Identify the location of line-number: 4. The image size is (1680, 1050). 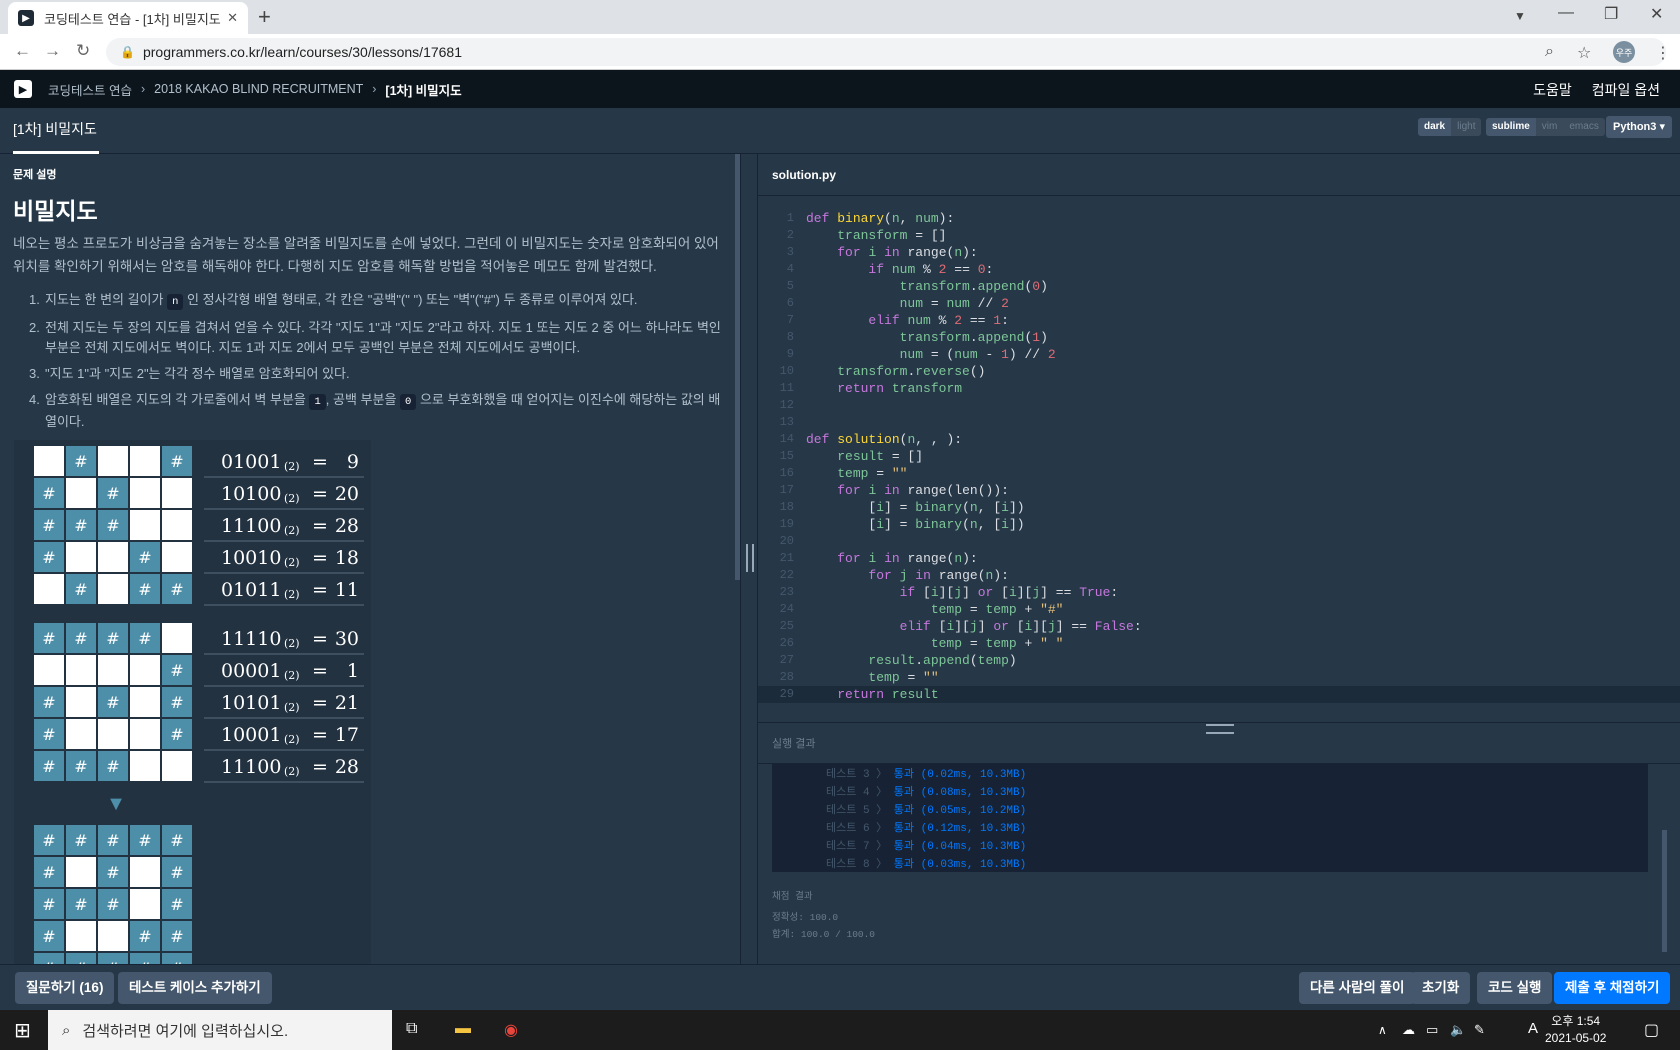
(790, 269).